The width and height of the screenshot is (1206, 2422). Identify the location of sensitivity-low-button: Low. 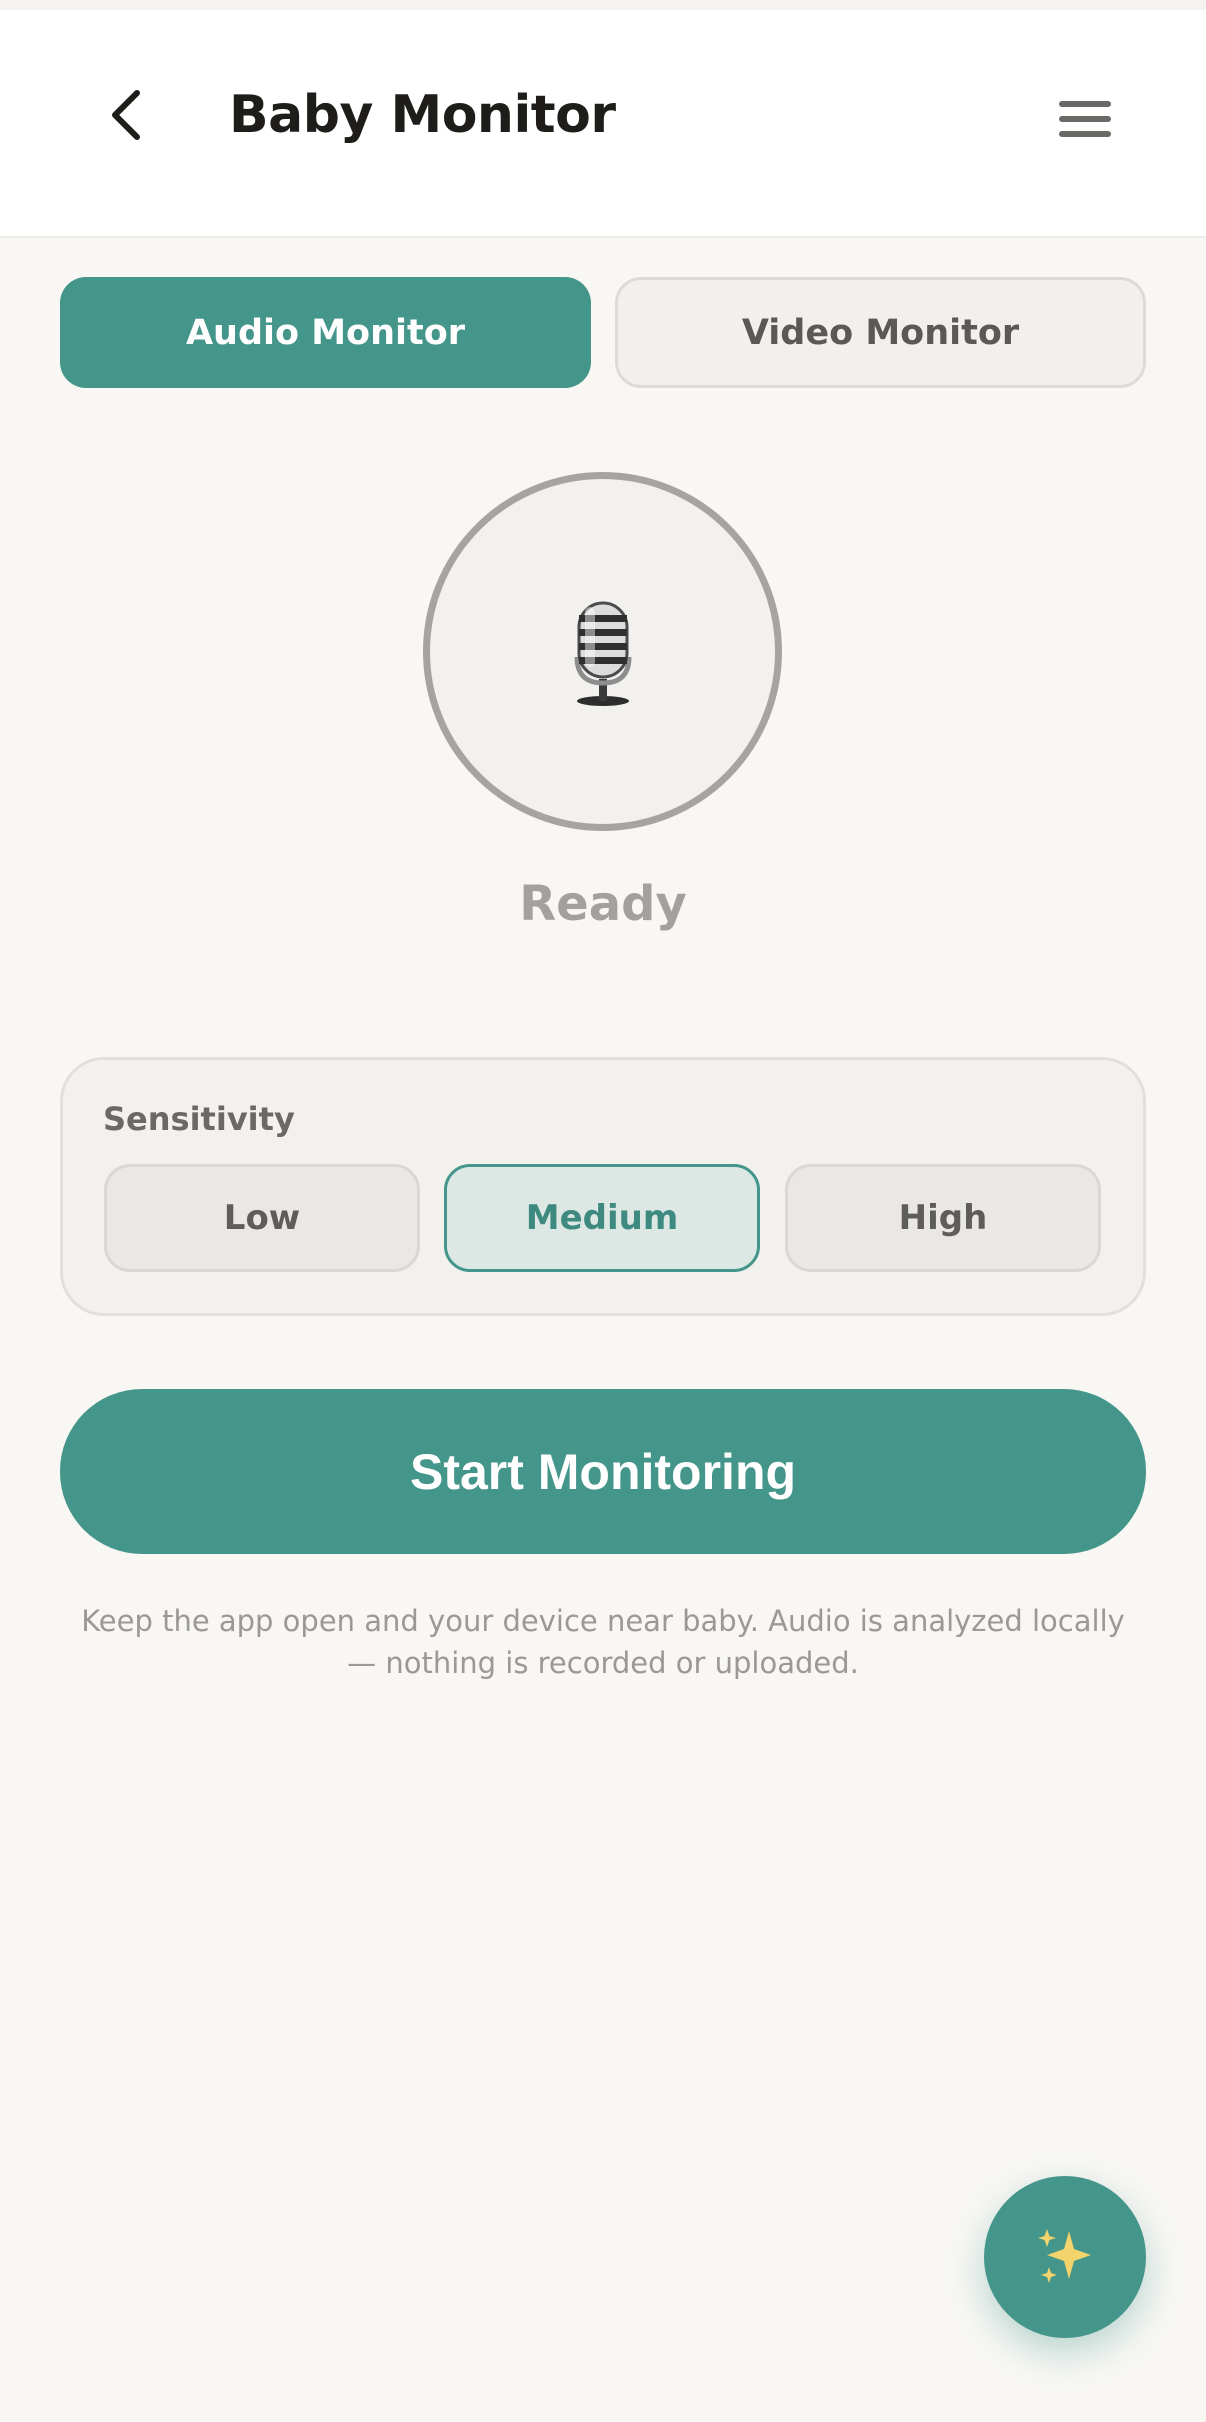
(262, 1218).